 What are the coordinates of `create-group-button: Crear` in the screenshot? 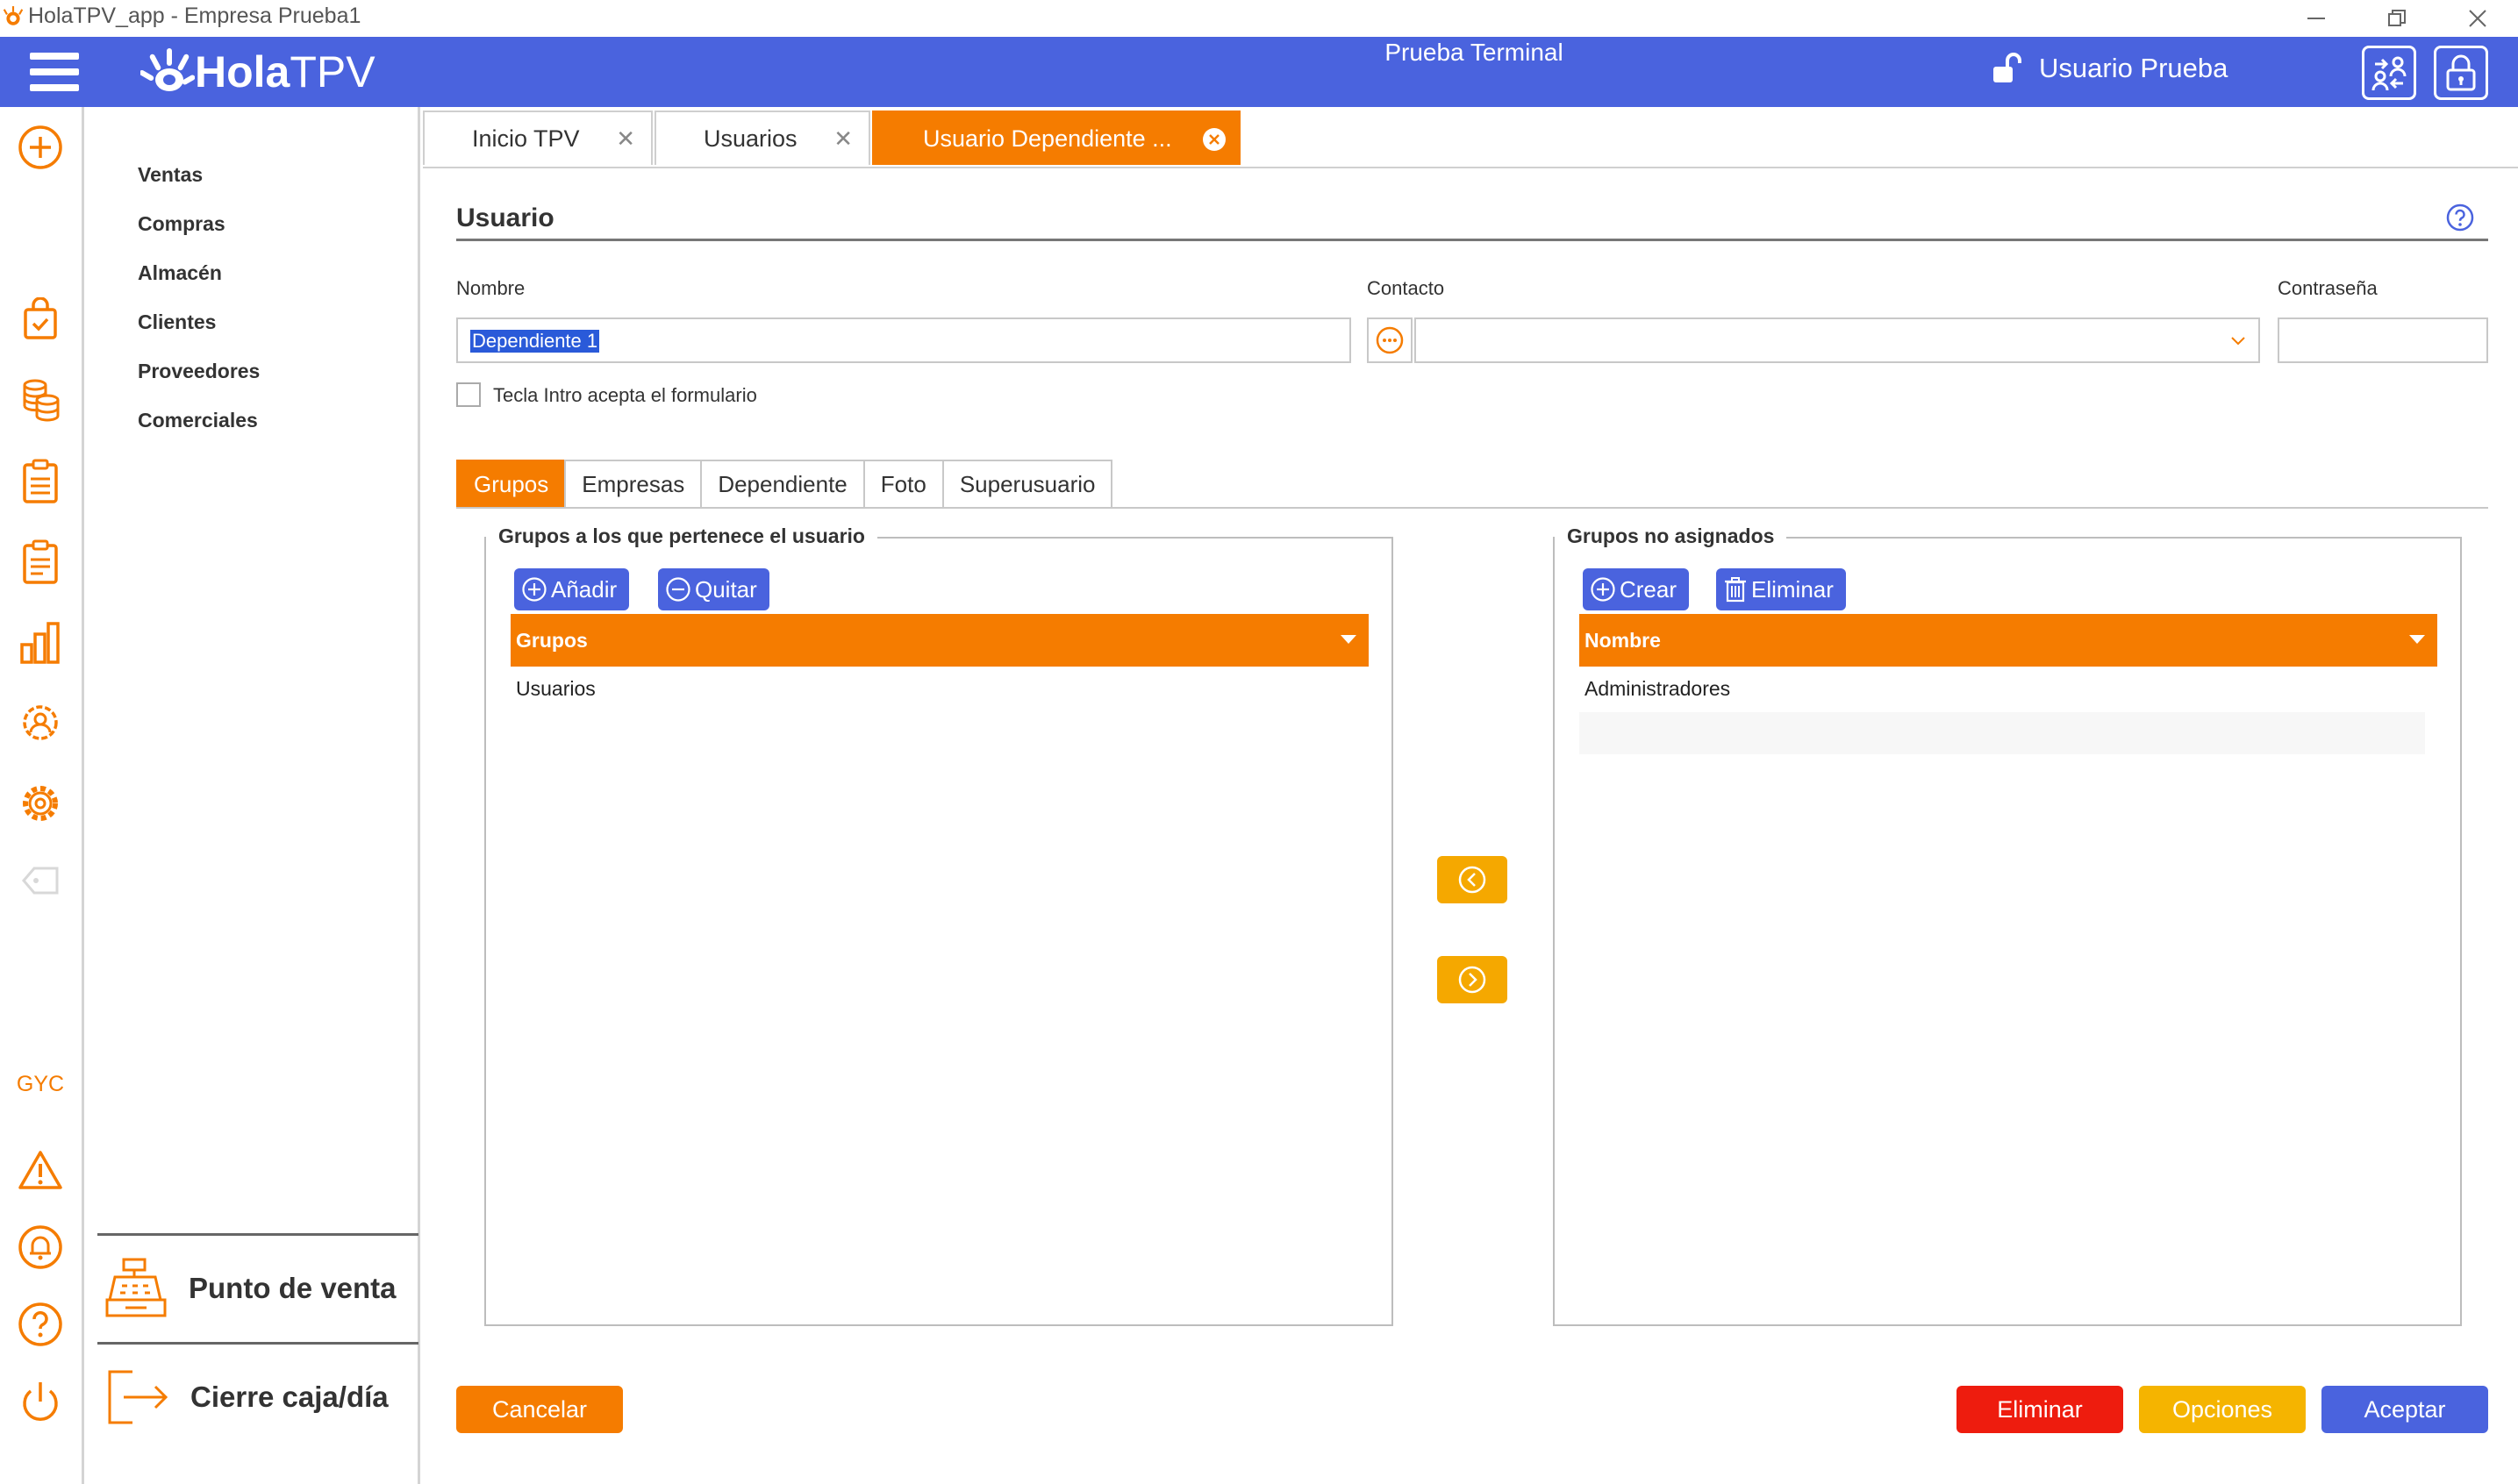 It's located at (1636, 589).